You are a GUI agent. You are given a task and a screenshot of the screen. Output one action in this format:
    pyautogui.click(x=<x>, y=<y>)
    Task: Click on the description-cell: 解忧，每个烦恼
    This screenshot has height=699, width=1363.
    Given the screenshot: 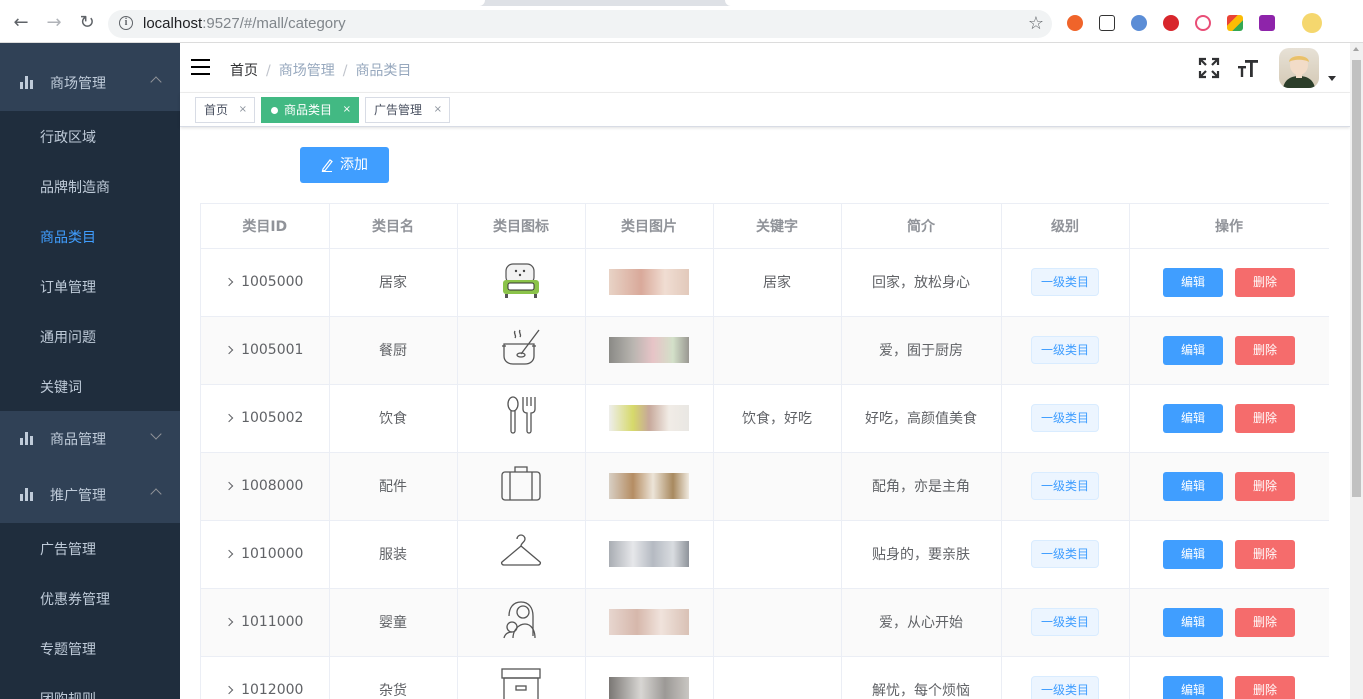 What is the action you would take?
    pyautogui.click(x=921, y=677)
    